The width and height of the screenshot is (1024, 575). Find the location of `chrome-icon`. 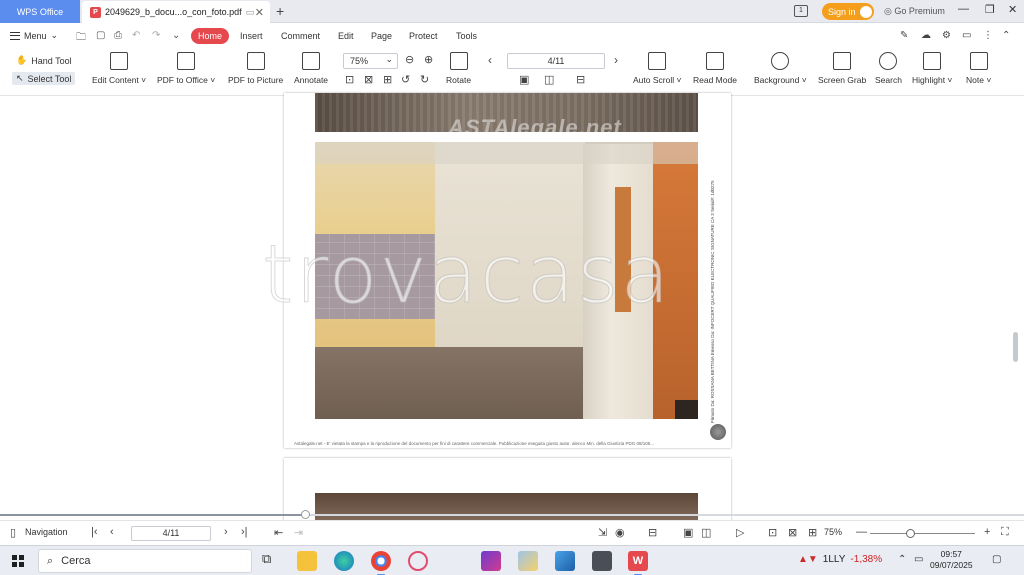

chrome-icon is located at coordinates (381, 563).